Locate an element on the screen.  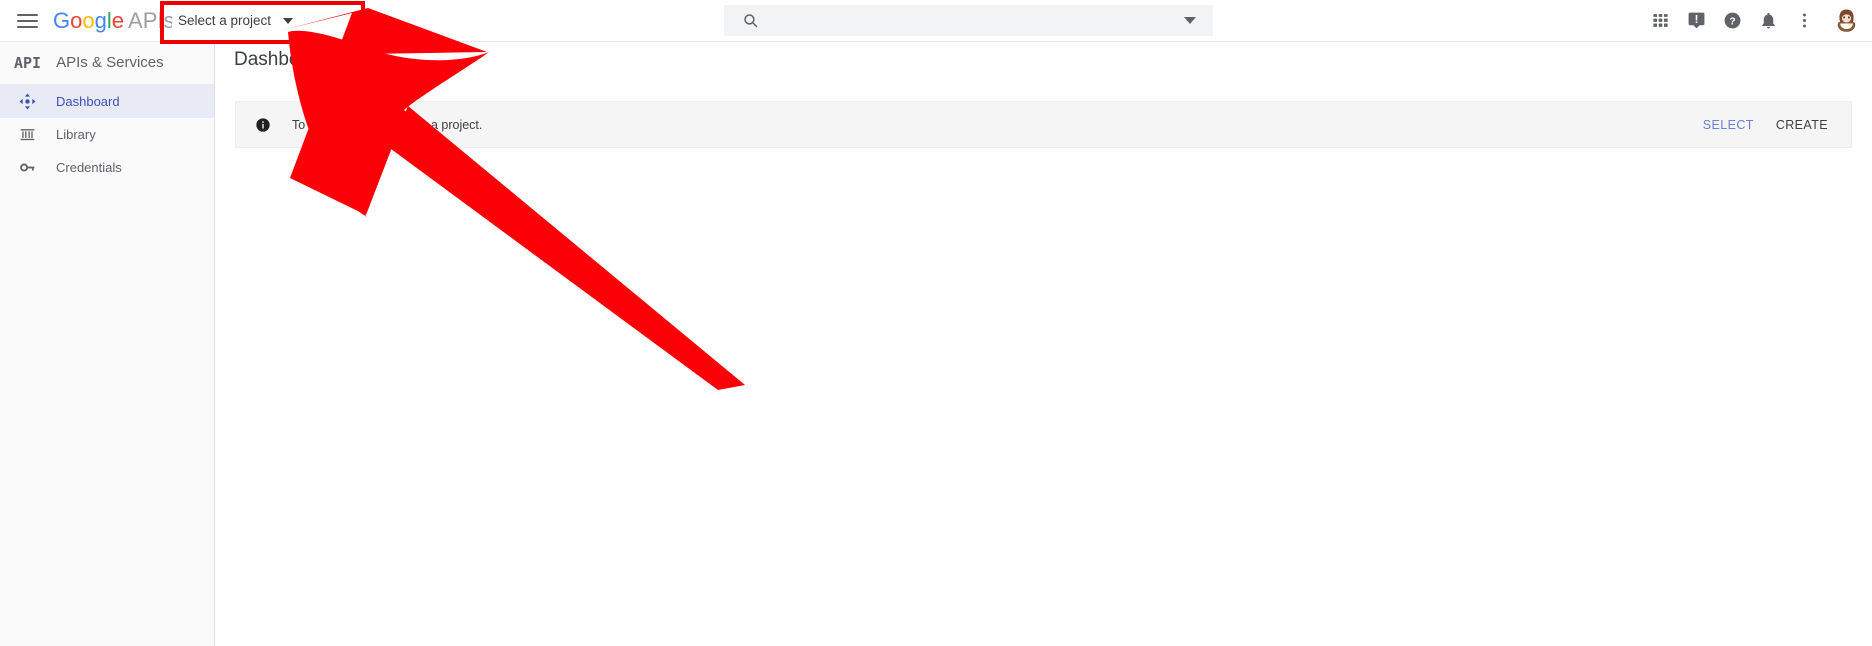
banner-actions: SELECT CREATE is located at coordinates (1765, 125).